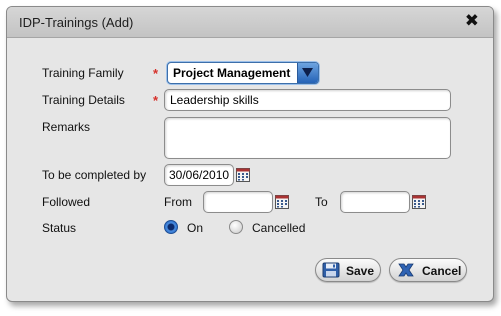 This screenshot has height=316, width=501. I want to click on save-icon, so click(331, 271).